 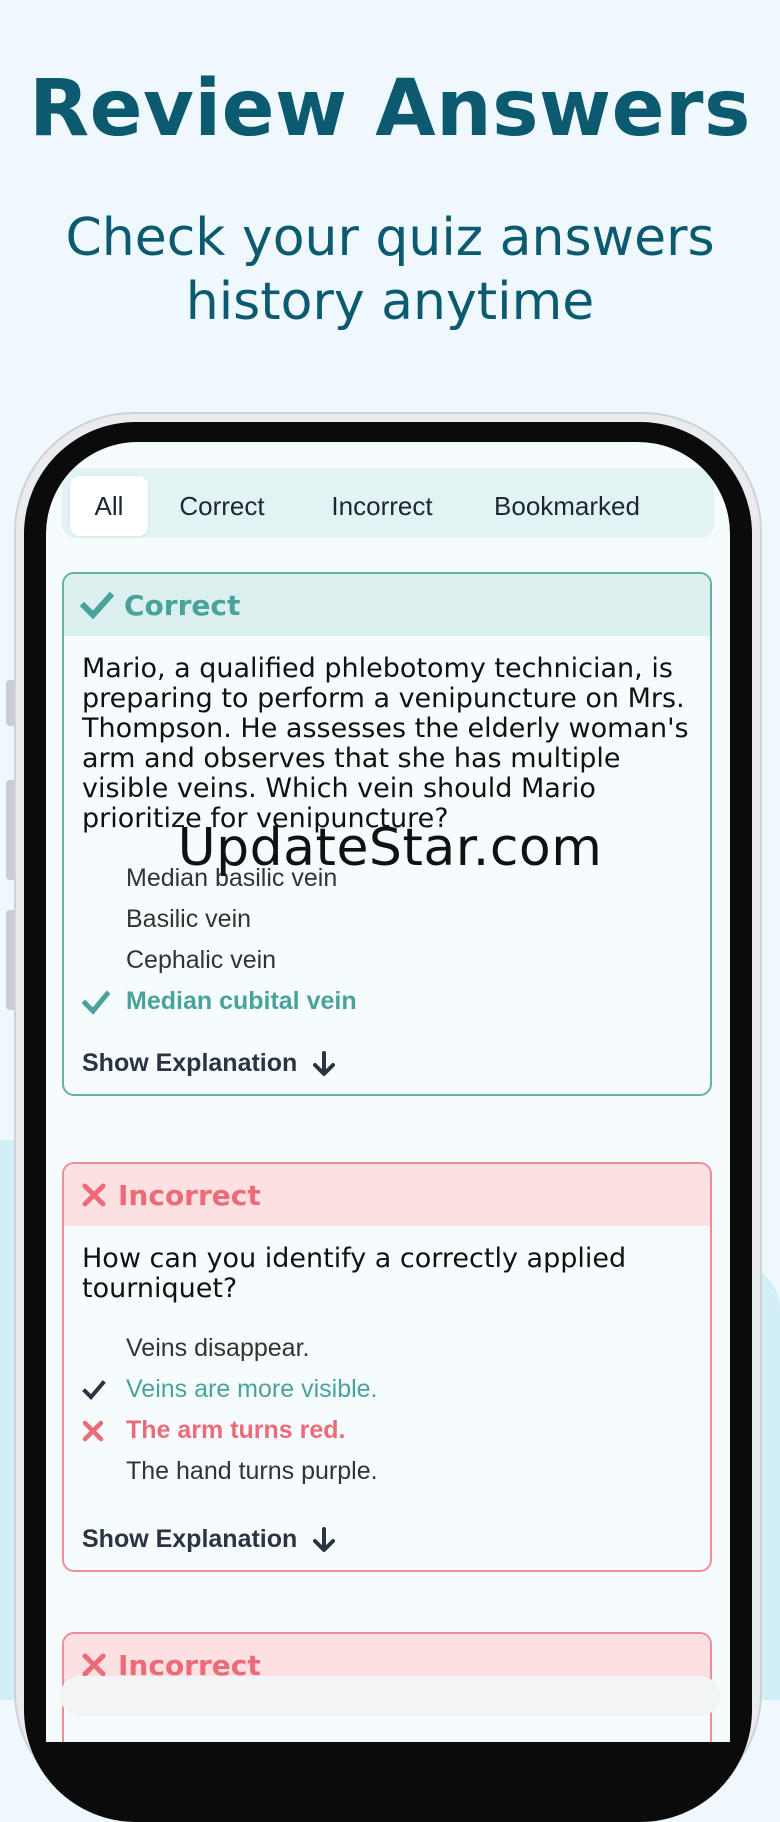 What do you see at coordinates (252, 1389) in the screenshot?
I see `answer-text: Veins are more visible.` at bounding box center [252, 1389].